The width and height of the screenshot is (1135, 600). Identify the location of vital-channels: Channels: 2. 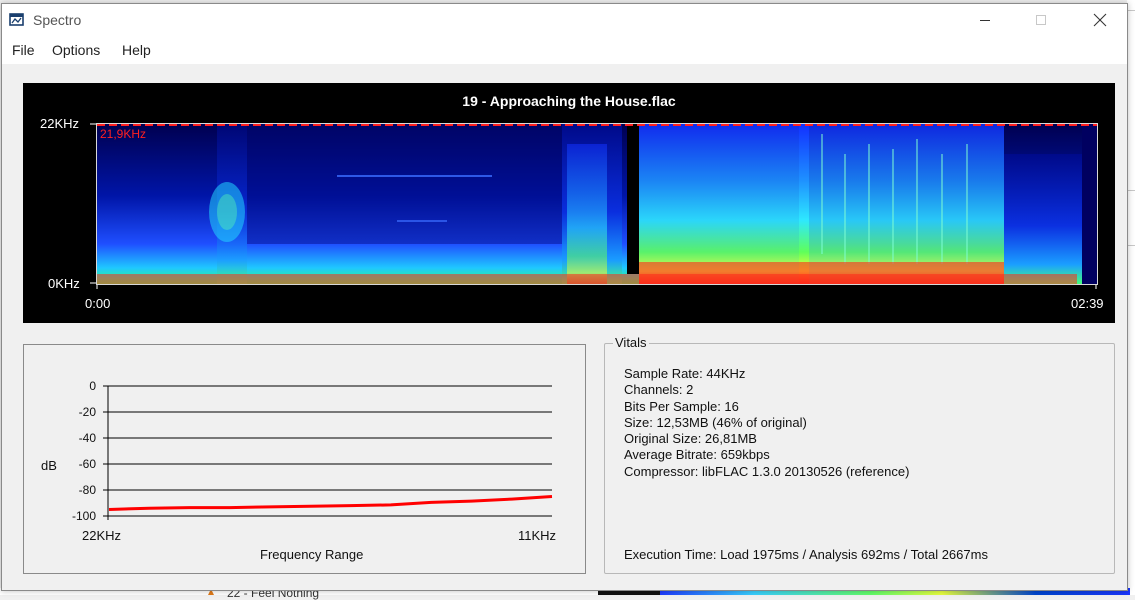
(659, 390).